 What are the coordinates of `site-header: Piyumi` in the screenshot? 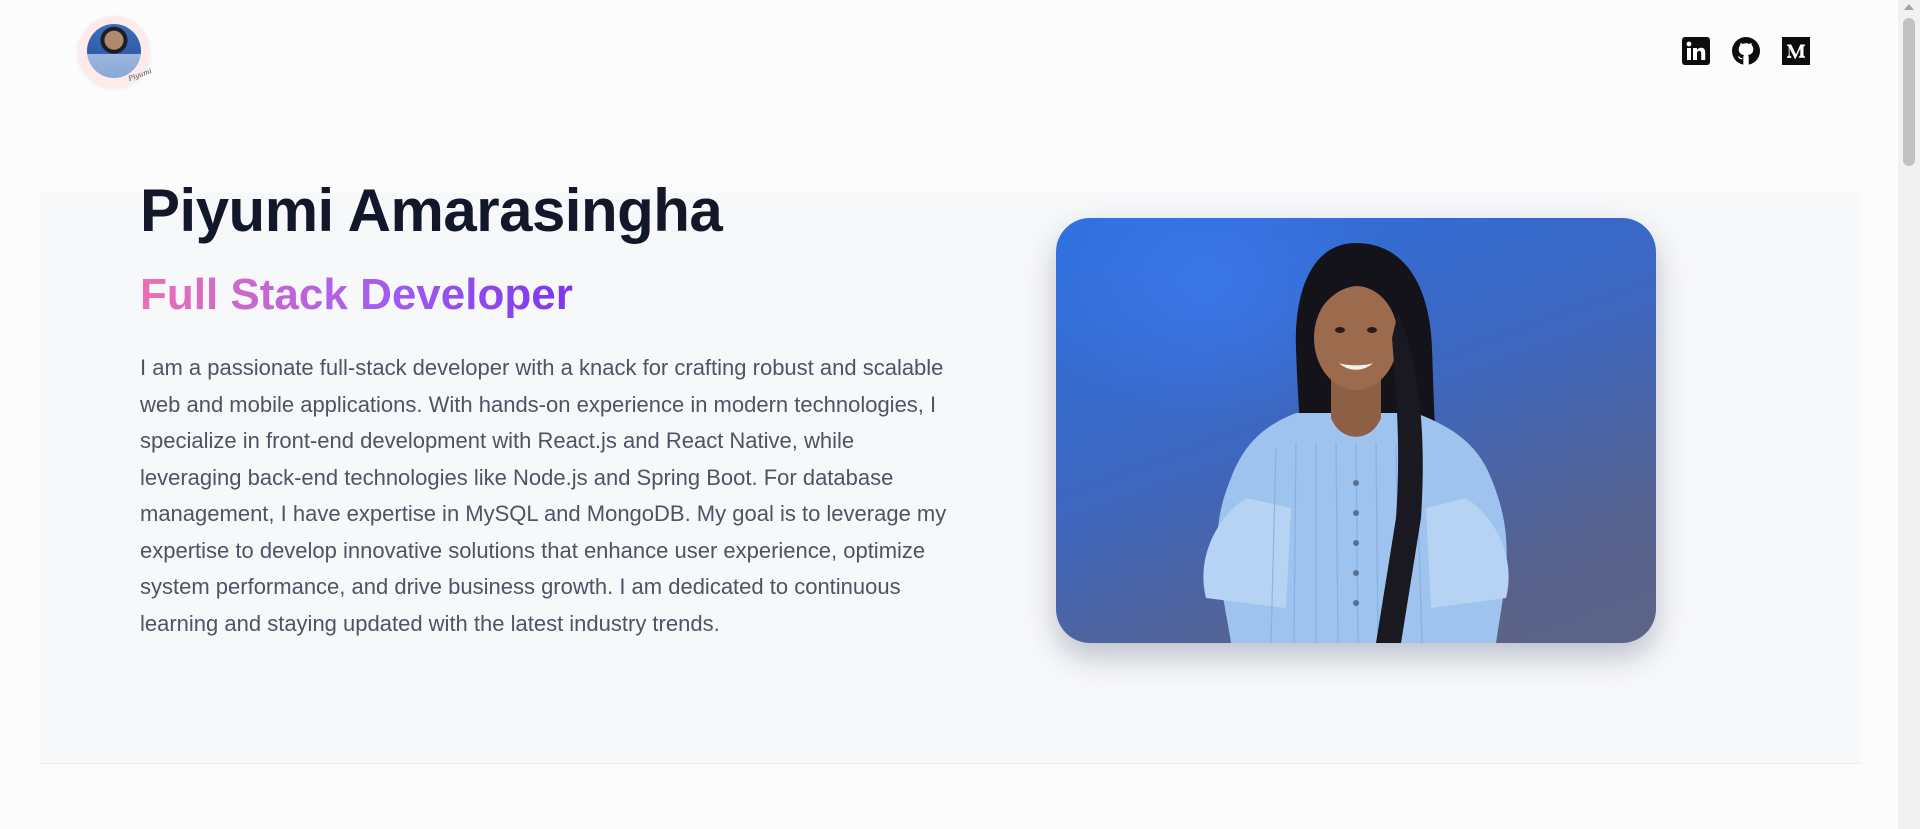 It's located at (949, 55).